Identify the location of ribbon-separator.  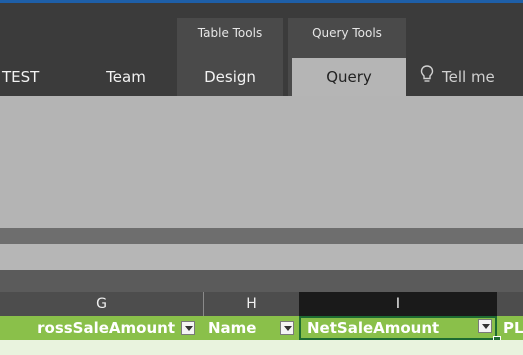
(261, 236).